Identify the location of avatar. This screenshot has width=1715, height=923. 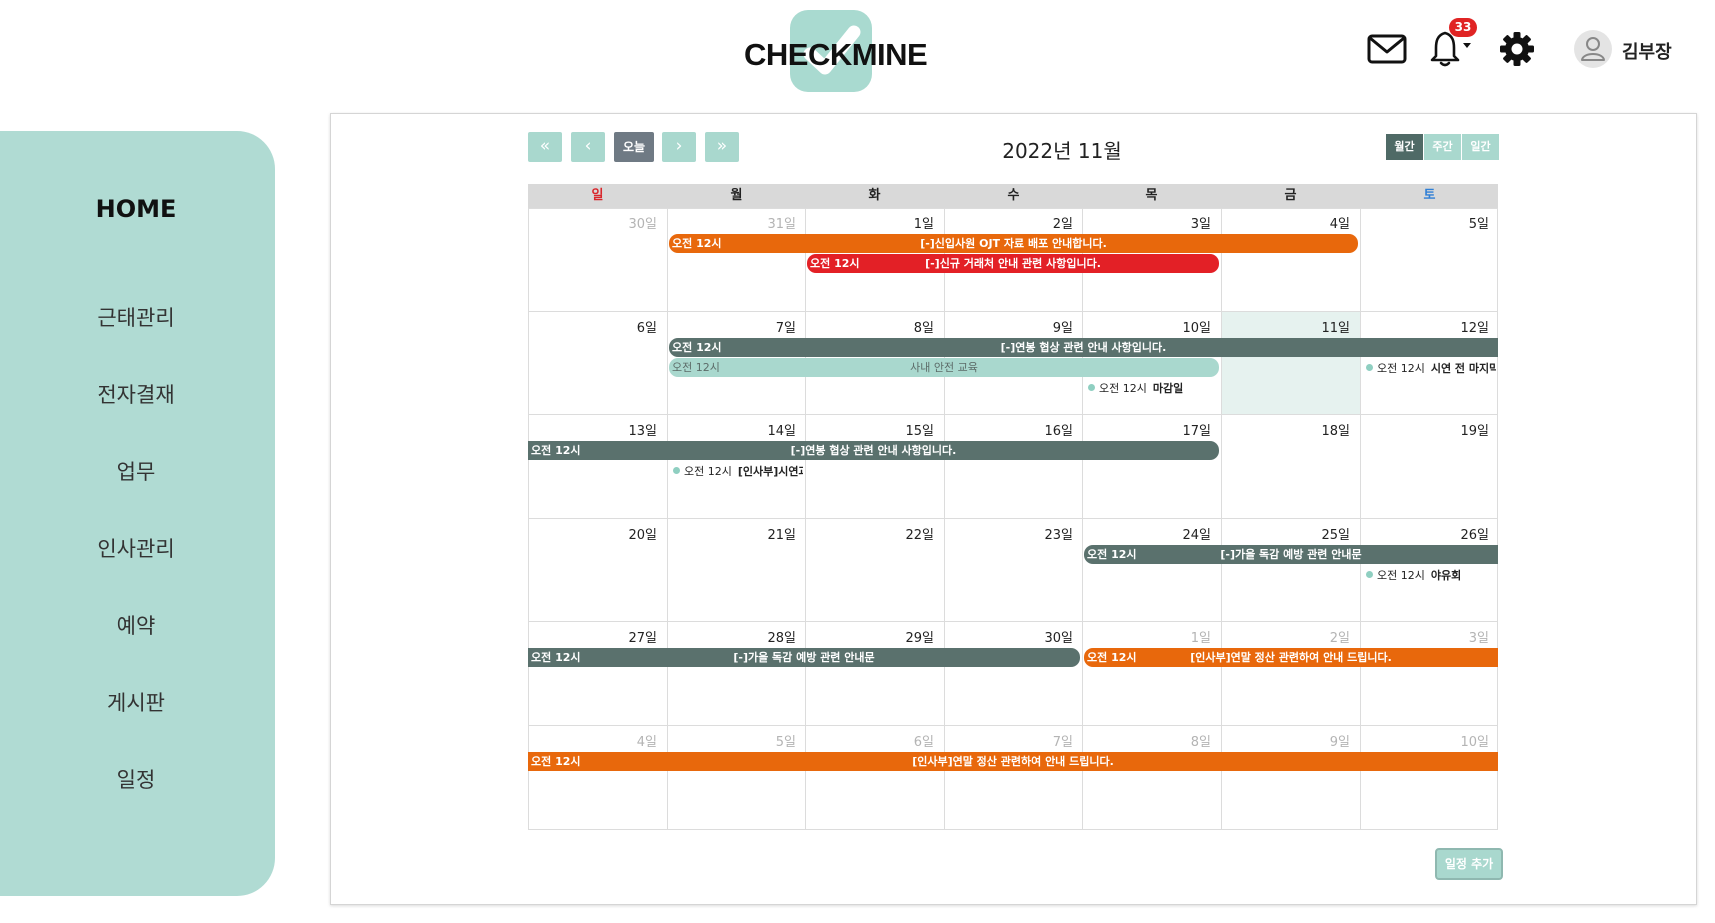
(1593, 49).